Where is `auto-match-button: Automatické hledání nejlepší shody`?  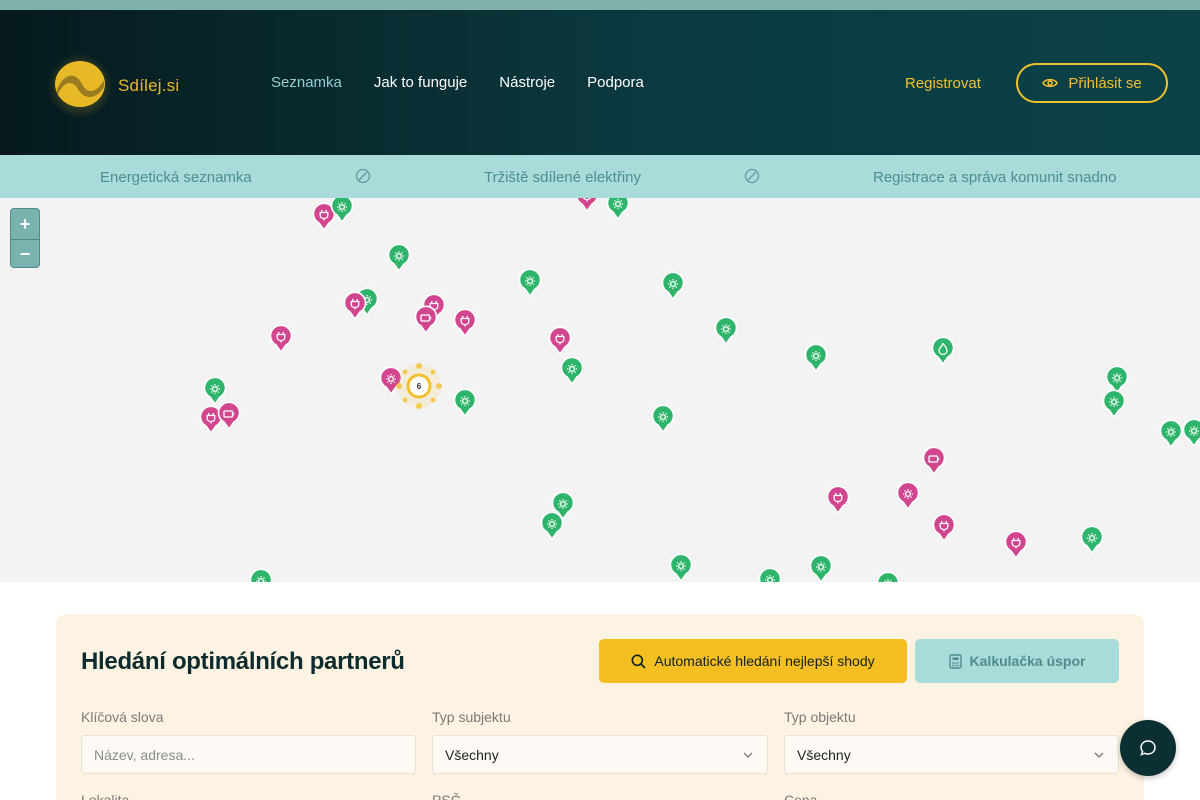
auto-match-button: Automatické hledání nejlepší shody is located at coordinates (753, 661).